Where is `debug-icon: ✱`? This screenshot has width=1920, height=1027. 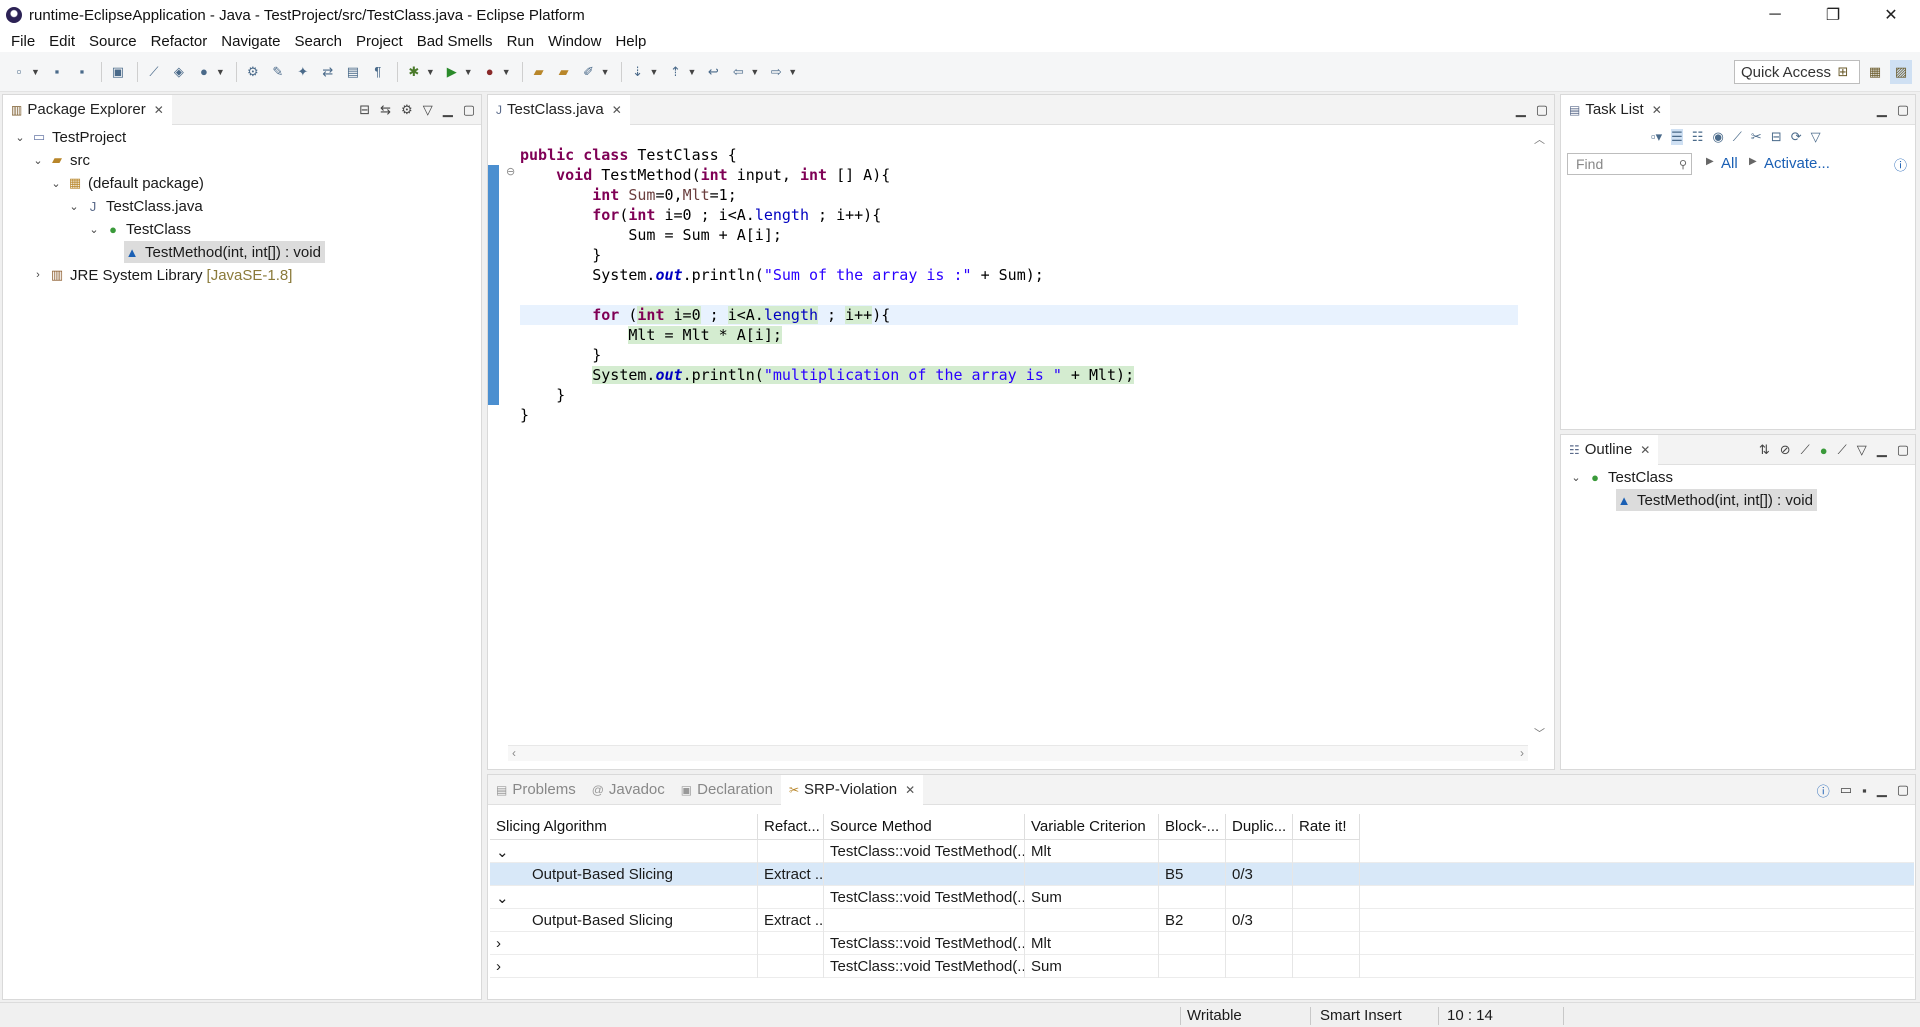 debug-icon: ✱ is located at coordinates (414, 72).